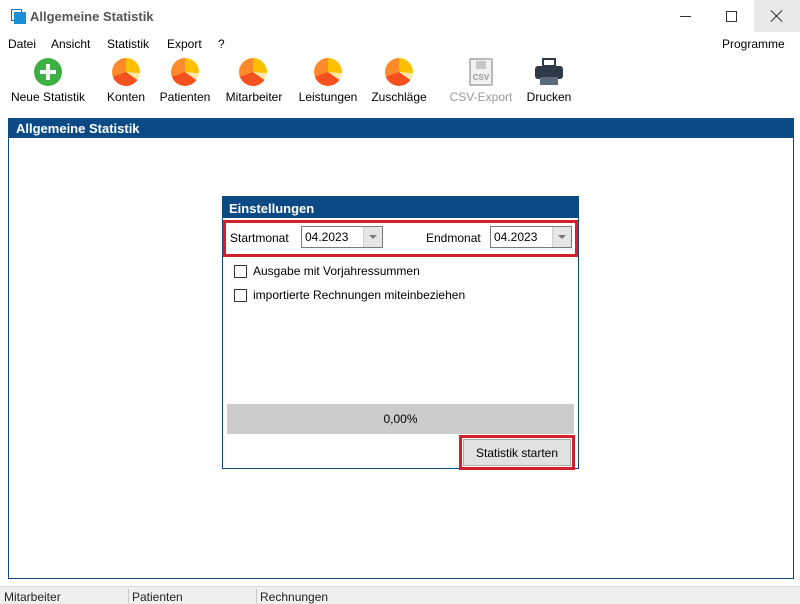 The width and height of the screenshot is (800, 604). Describe the element at coordinates (549, 73) in the screenshot. I see `printer-icon` at that location.